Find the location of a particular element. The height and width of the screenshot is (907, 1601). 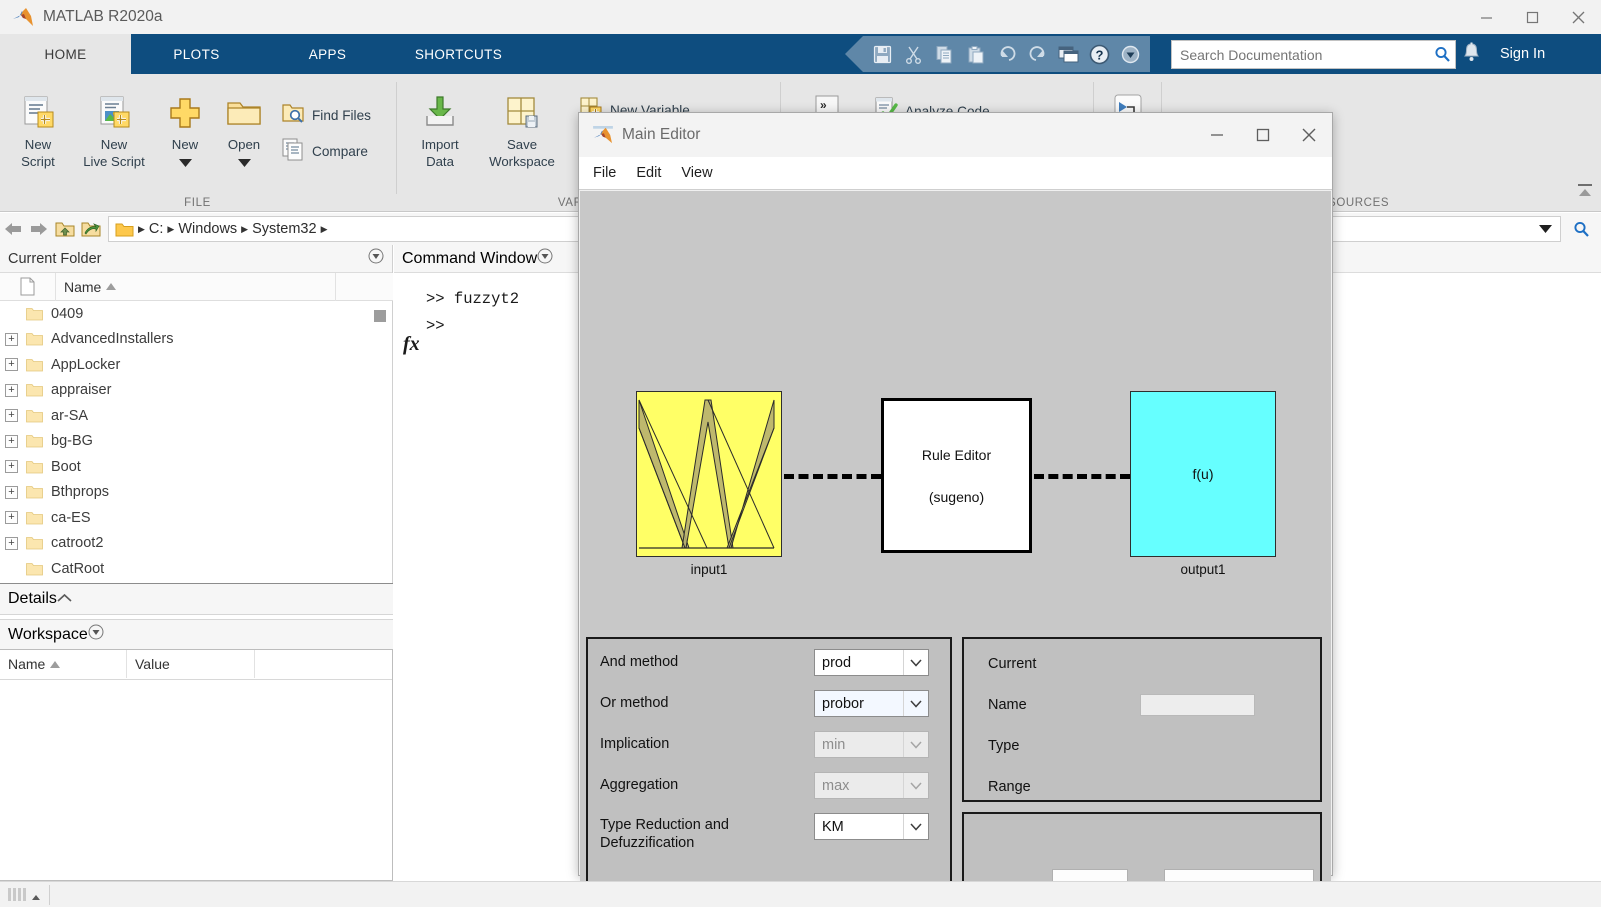

new-button: New is located at coordinates (185, 127).